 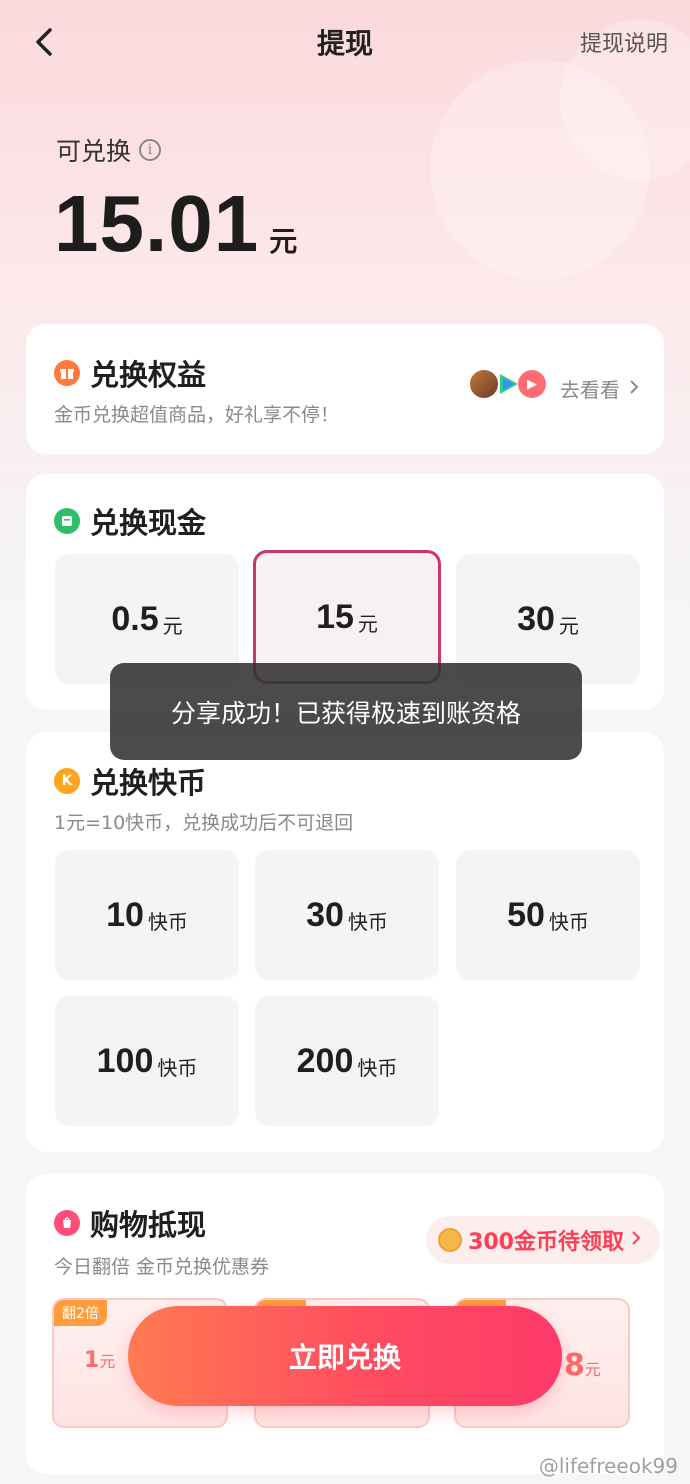 What do you see at coordinates (325, 1060) in the screenshot?
I see `kuaibi-option-value: 200` at bounding box center [325, 1060].